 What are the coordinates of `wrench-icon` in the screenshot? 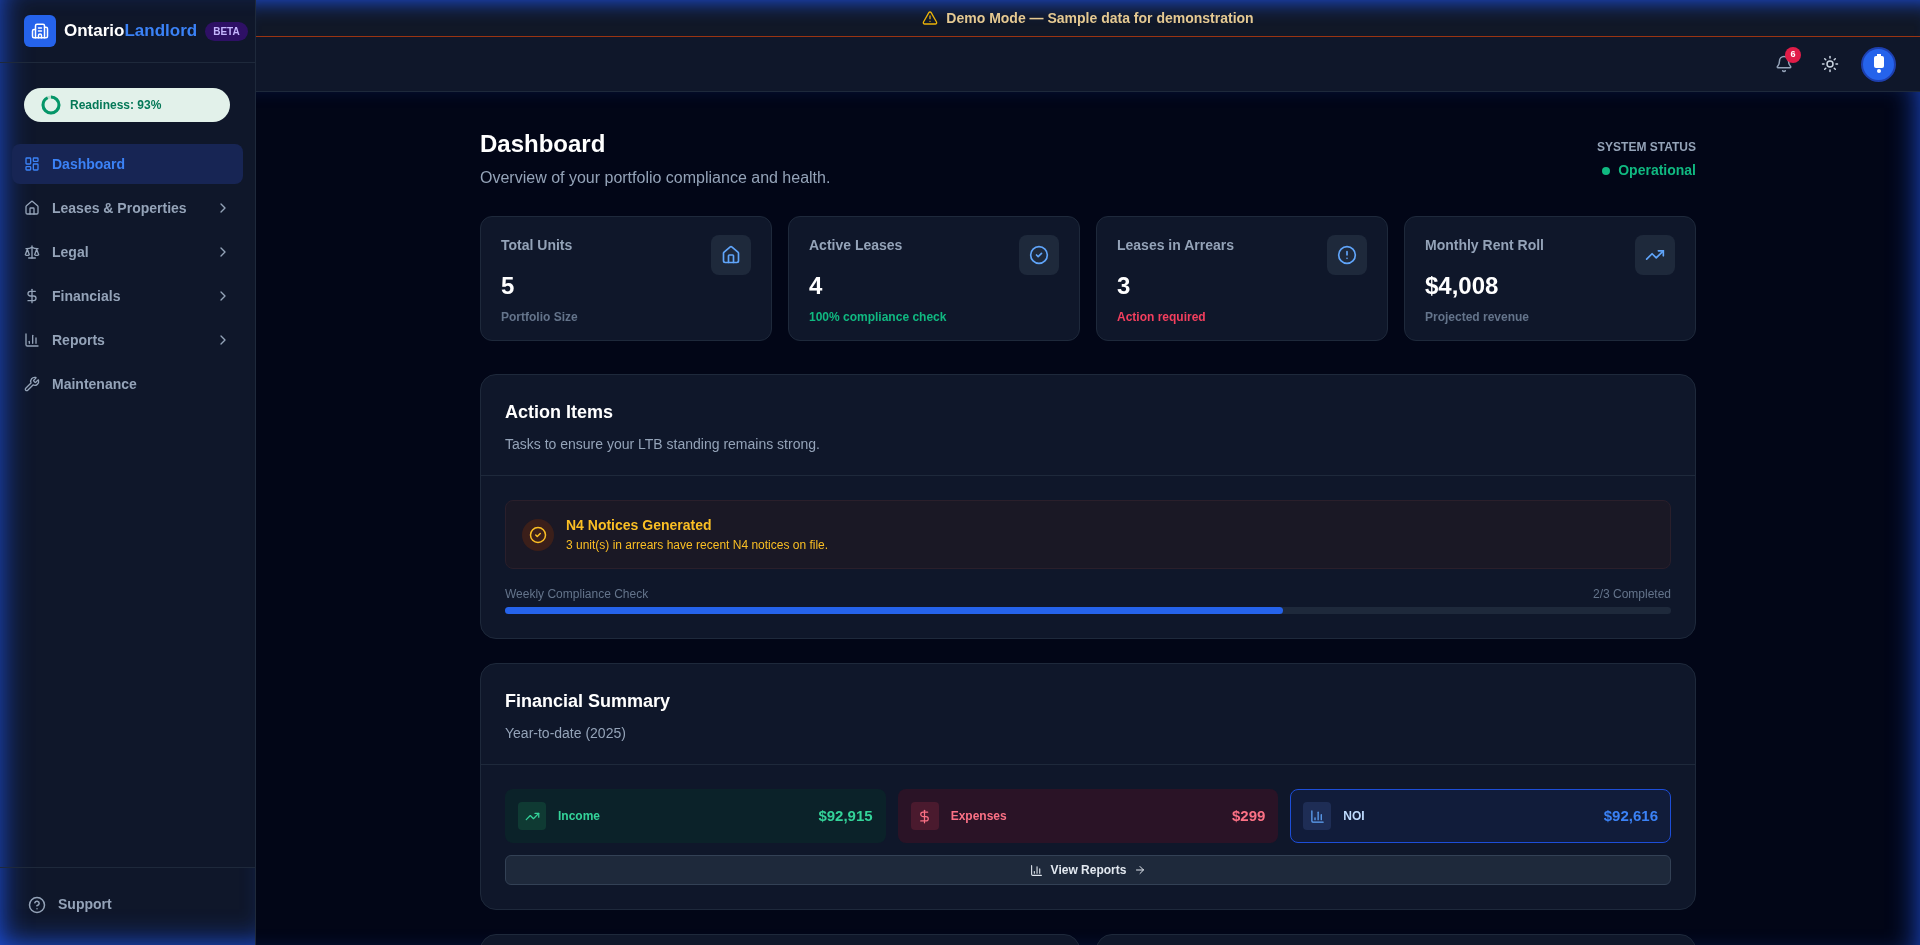 It's located at (32, 384).